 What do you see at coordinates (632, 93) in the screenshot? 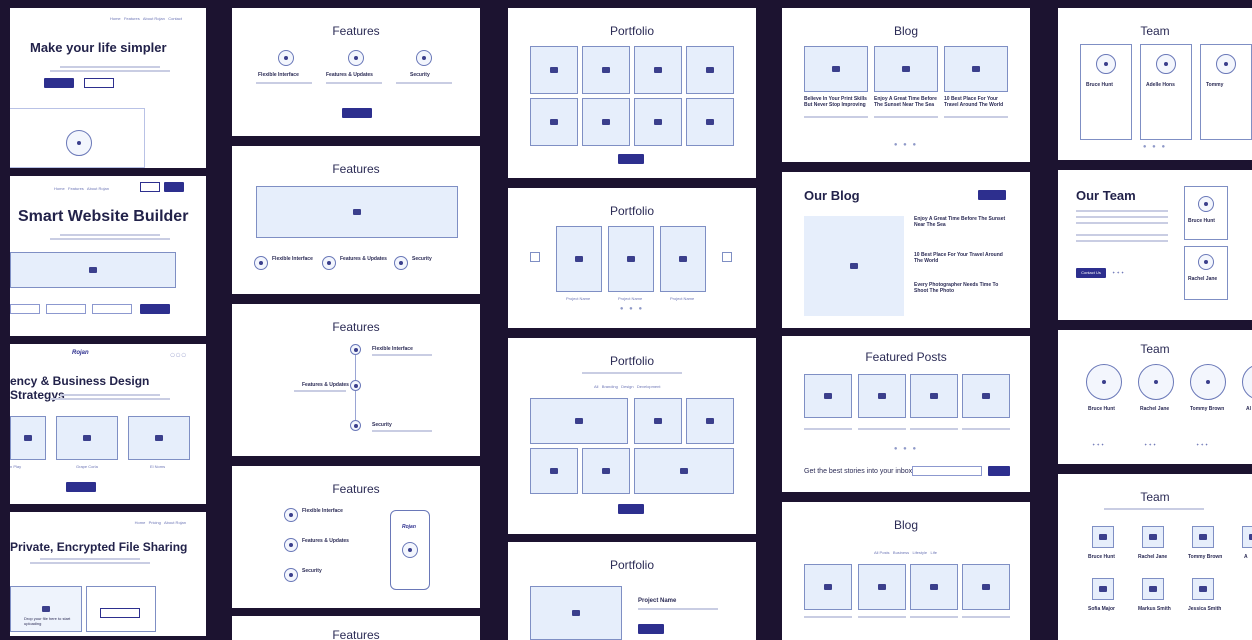
I see `portfolio-card-1: Portfolio` at bounding box center [632, 93].